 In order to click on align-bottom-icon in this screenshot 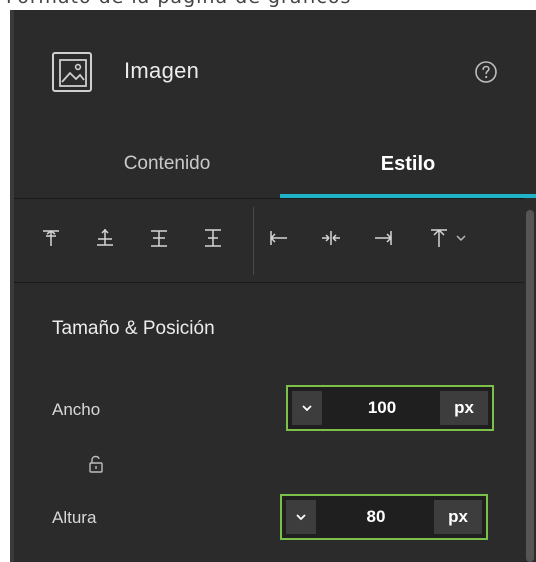, I will do `click(159, 238)`.